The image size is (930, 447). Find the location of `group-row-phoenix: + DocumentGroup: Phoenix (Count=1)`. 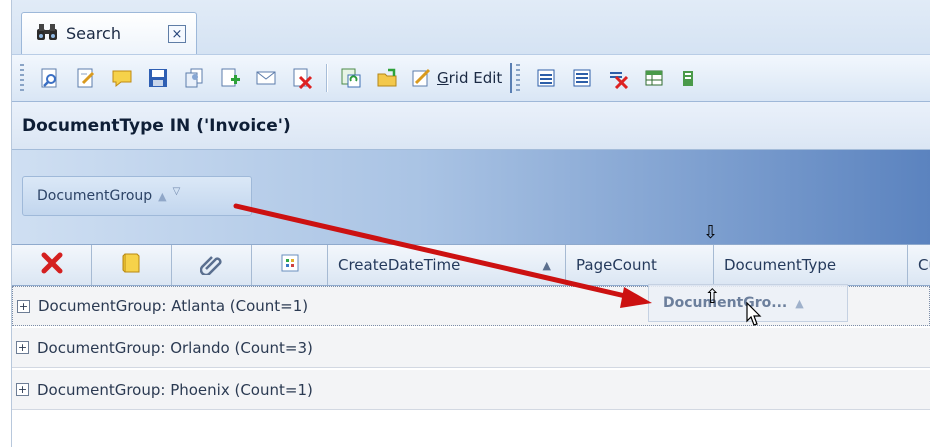

group-row-phoenix: + DocumentGroup: Phoenix (Count=1) is located at coordinates (471, 390).